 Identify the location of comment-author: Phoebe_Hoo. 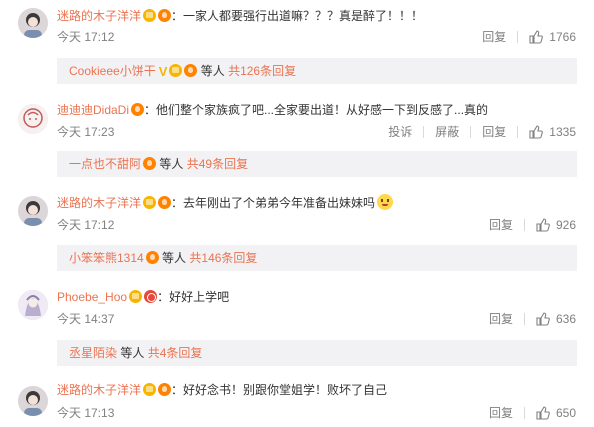
(92, 297).